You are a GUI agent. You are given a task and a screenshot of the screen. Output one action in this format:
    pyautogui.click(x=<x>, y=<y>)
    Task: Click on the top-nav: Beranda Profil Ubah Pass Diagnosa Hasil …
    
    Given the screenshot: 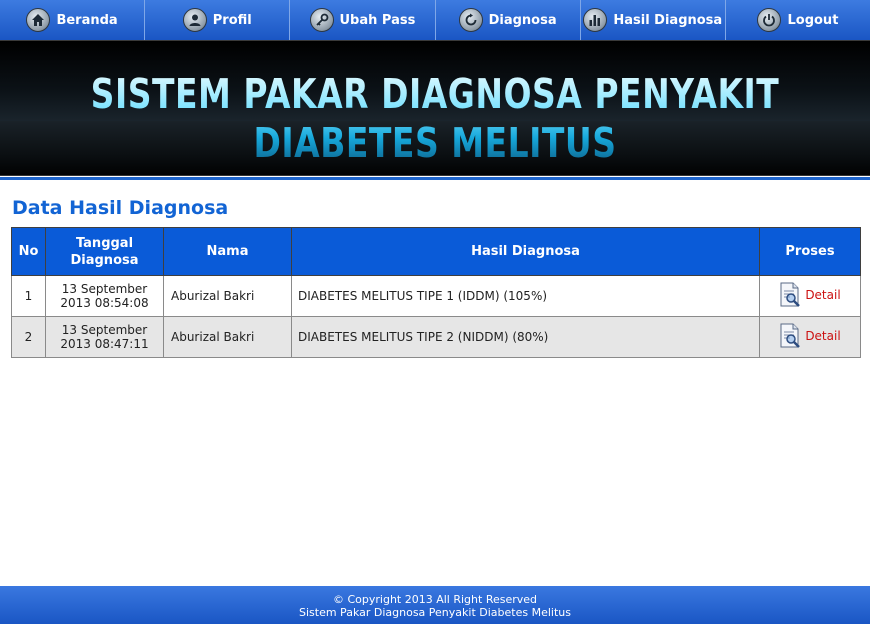 What is the action you would take?
    pyautogui.click(x=435, y=20)
    